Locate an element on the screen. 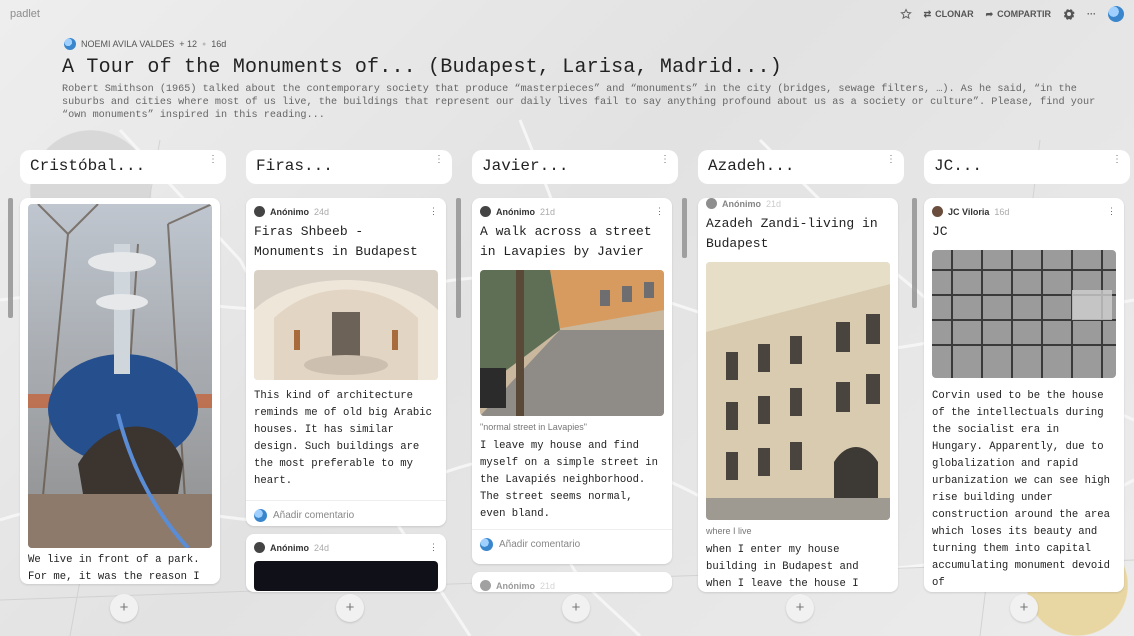 Image resolution: width=1134 pixels, height=636 pixels. post-card: Anónimo 24d ⋮ is located at coordinates (346, 563).